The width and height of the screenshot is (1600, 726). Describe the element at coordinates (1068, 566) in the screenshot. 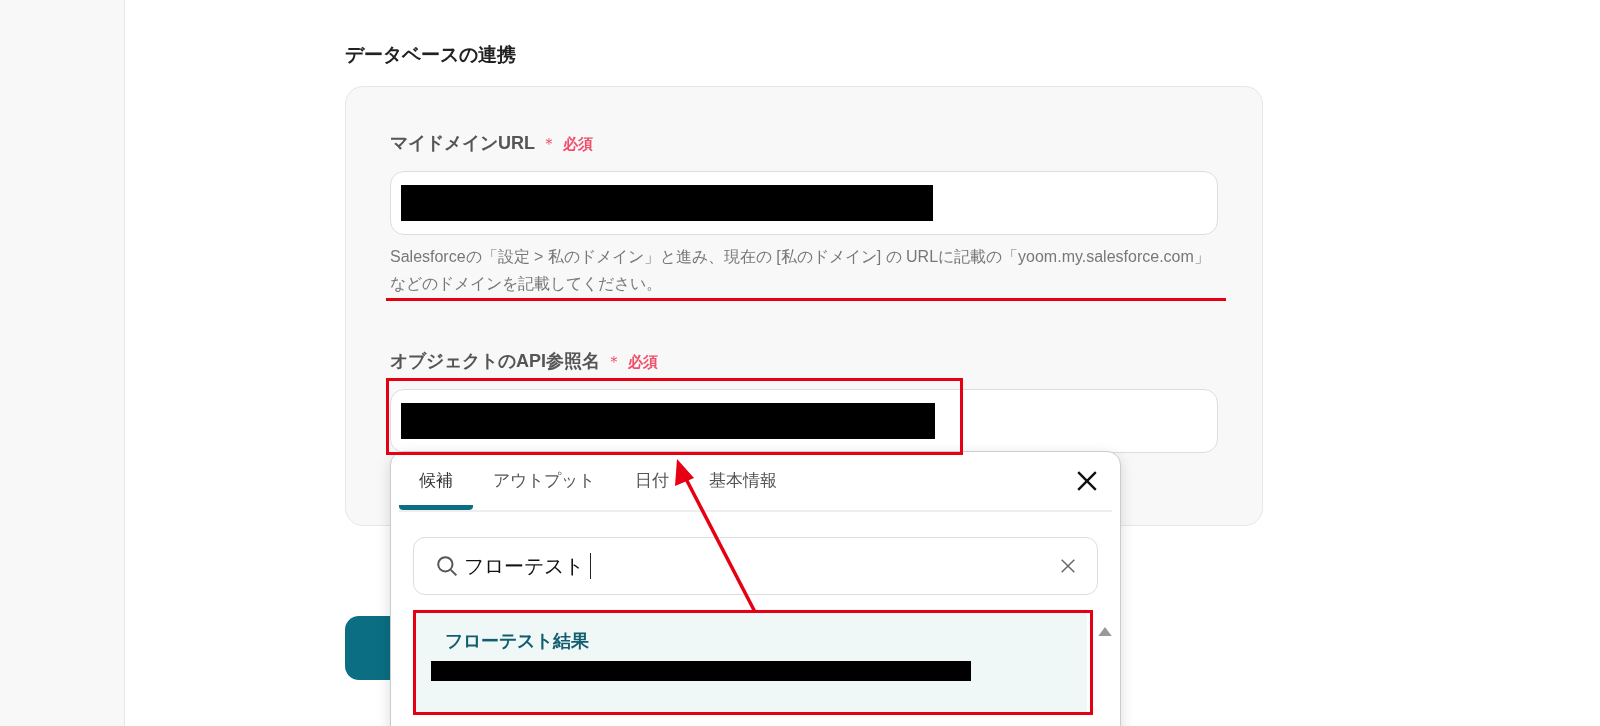

I see `clear-icon` at that location.